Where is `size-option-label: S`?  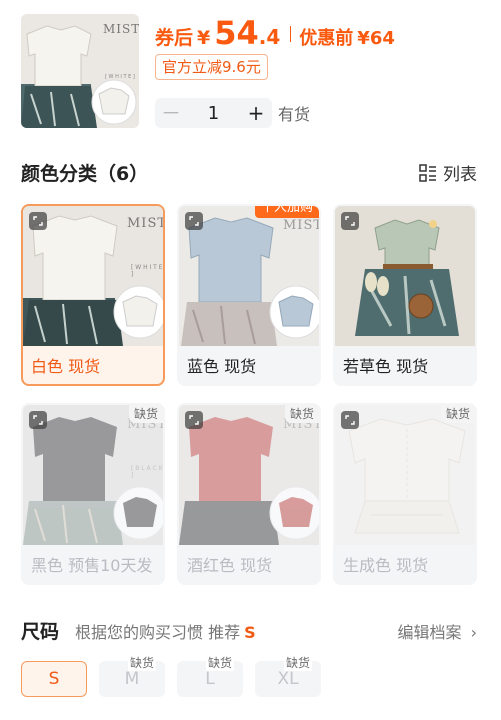
size-option-label: S is located at coordinates (54, 679).